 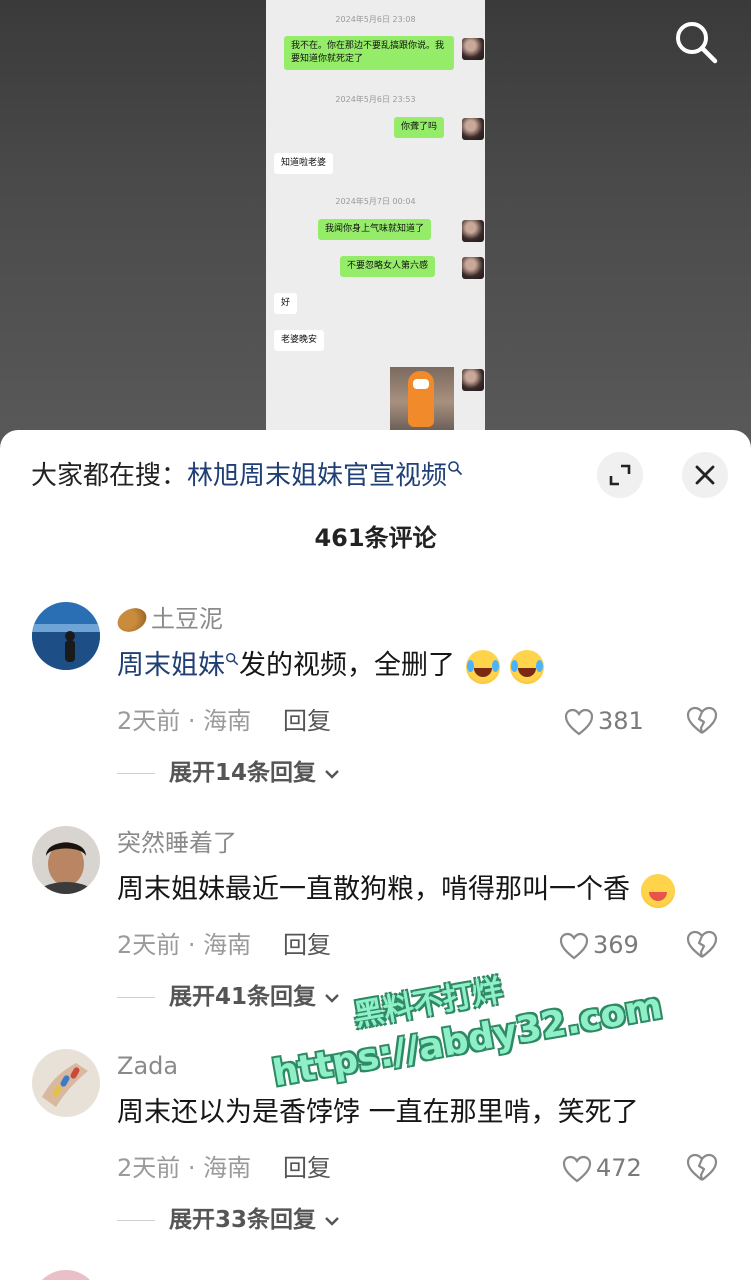 I want to click on chat-bubble-sent: 我不在。你在那边不要乱搞跟你说。我要知道你就死定了, so click(x=369, y=53).